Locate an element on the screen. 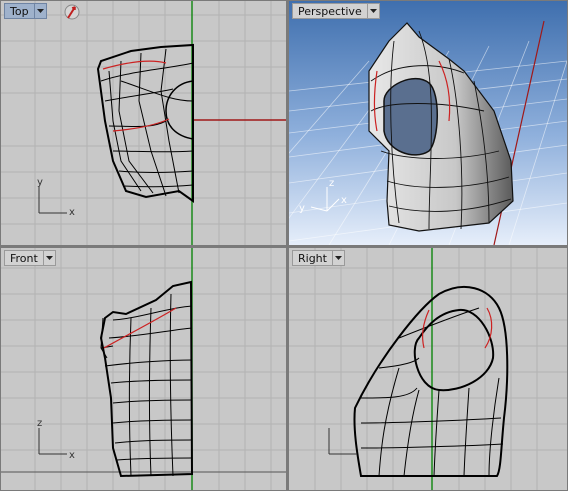 This screenshot has width=568, height=491. viewport-tab-perspective: Perspective is located at coordinates (336, 11).